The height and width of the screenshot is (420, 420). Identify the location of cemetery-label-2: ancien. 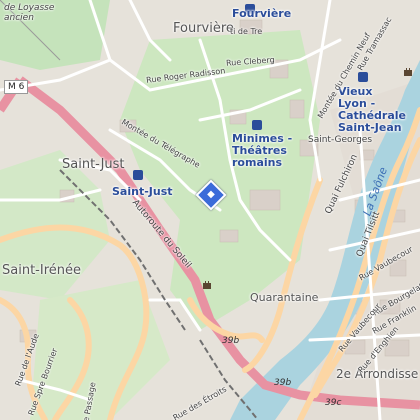
(19, 18).